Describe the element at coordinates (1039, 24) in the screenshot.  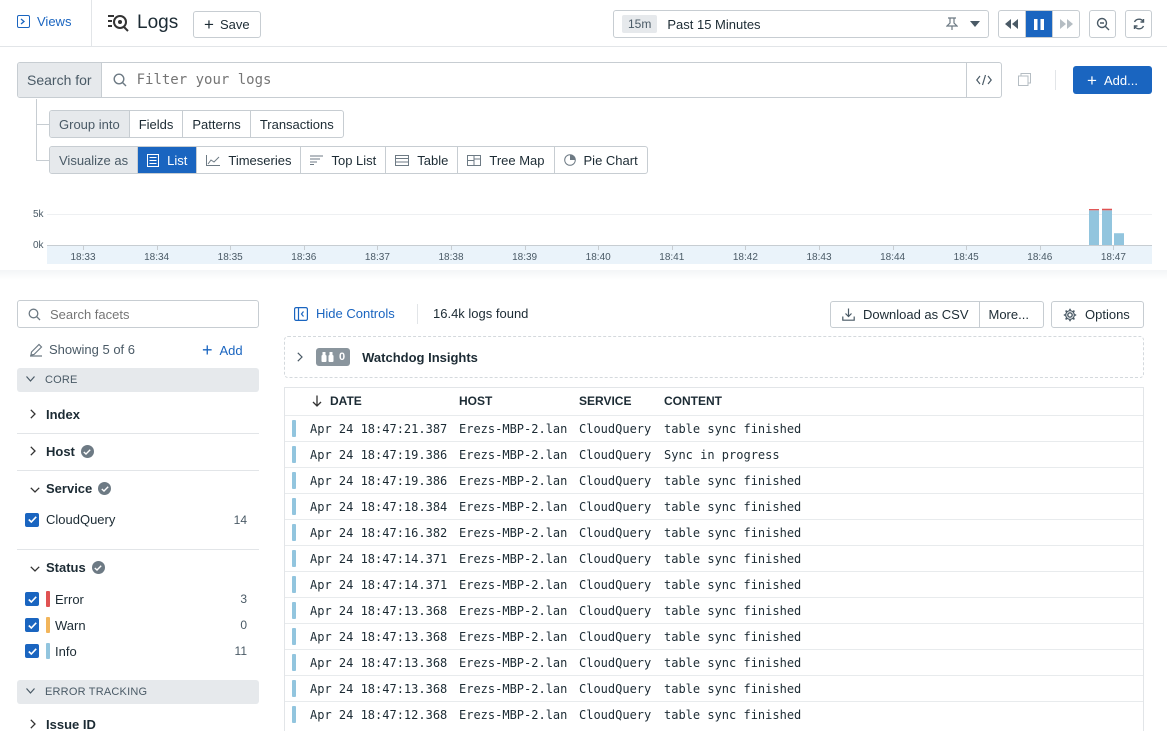
I see `pause-button` at that location.